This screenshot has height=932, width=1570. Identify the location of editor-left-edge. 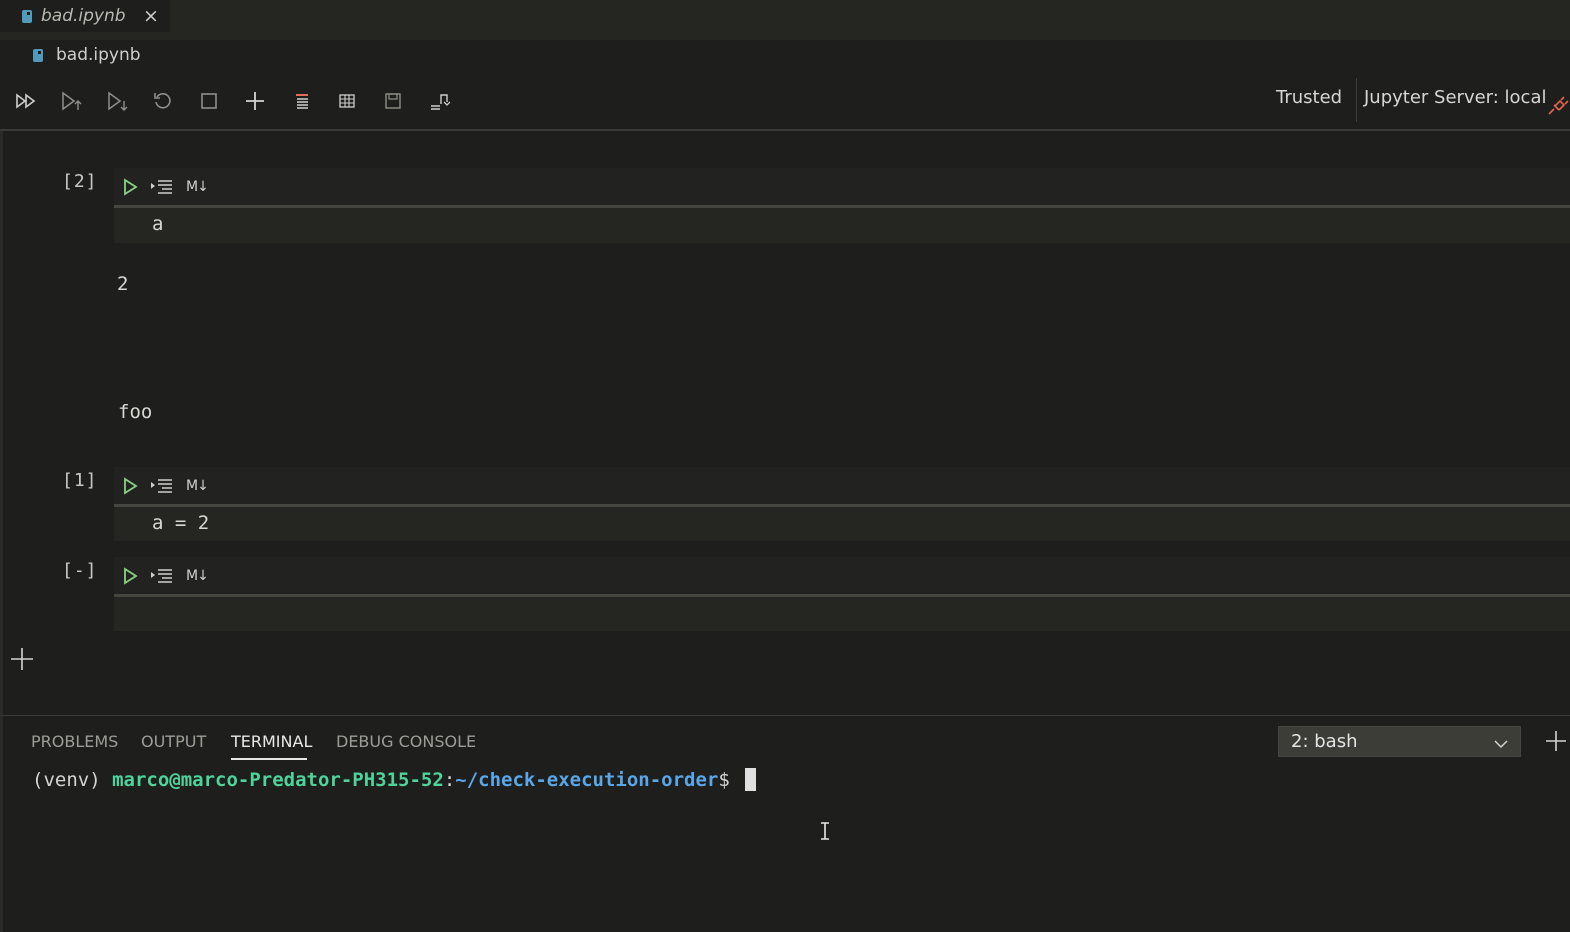
(1, 531).